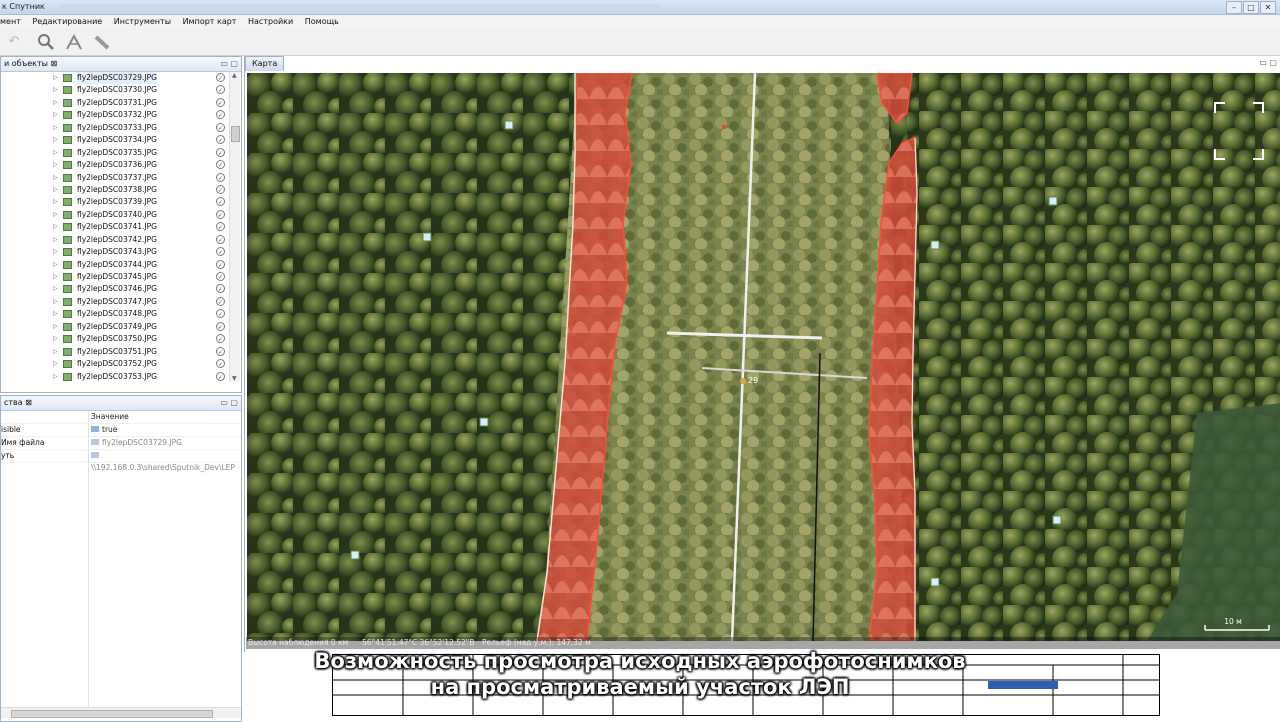 This screenshot has width=1280, height=722. I want to click on file-list-item: ▷ fly2lepDSC03739.JPG ✓, so click(115, 202).